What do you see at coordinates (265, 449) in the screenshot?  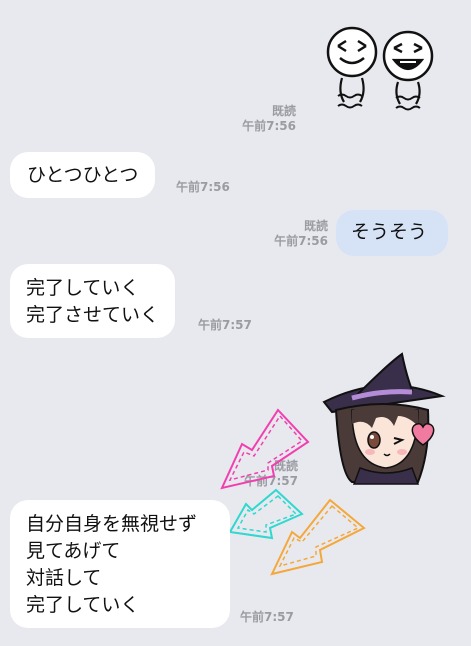 I see `arrow-pink-icon` at bounding box center [265, 449].